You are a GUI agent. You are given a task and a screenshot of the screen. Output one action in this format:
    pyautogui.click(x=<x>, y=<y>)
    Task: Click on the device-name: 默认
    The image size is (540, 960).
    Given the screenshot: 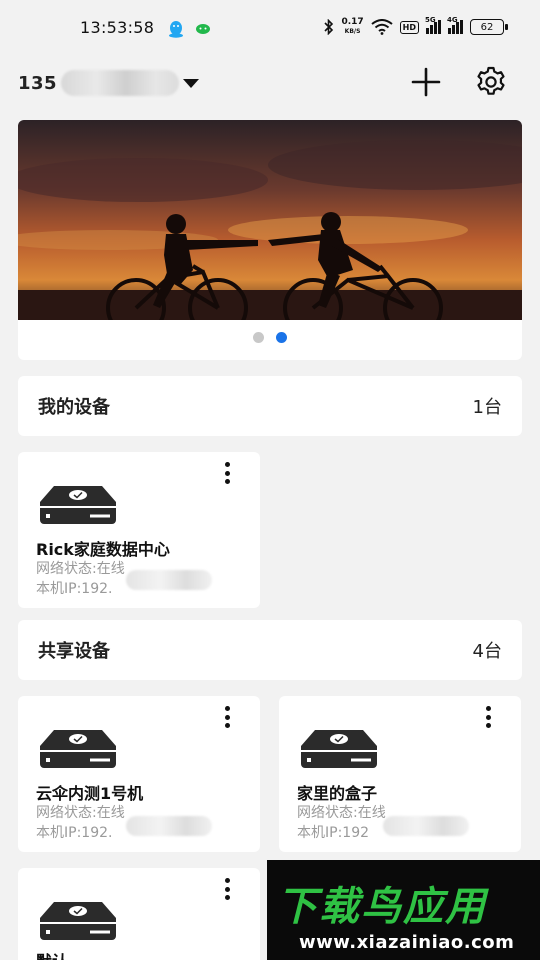 What is the action you would take?
    pyautogui.click(x=52, y=954)
    